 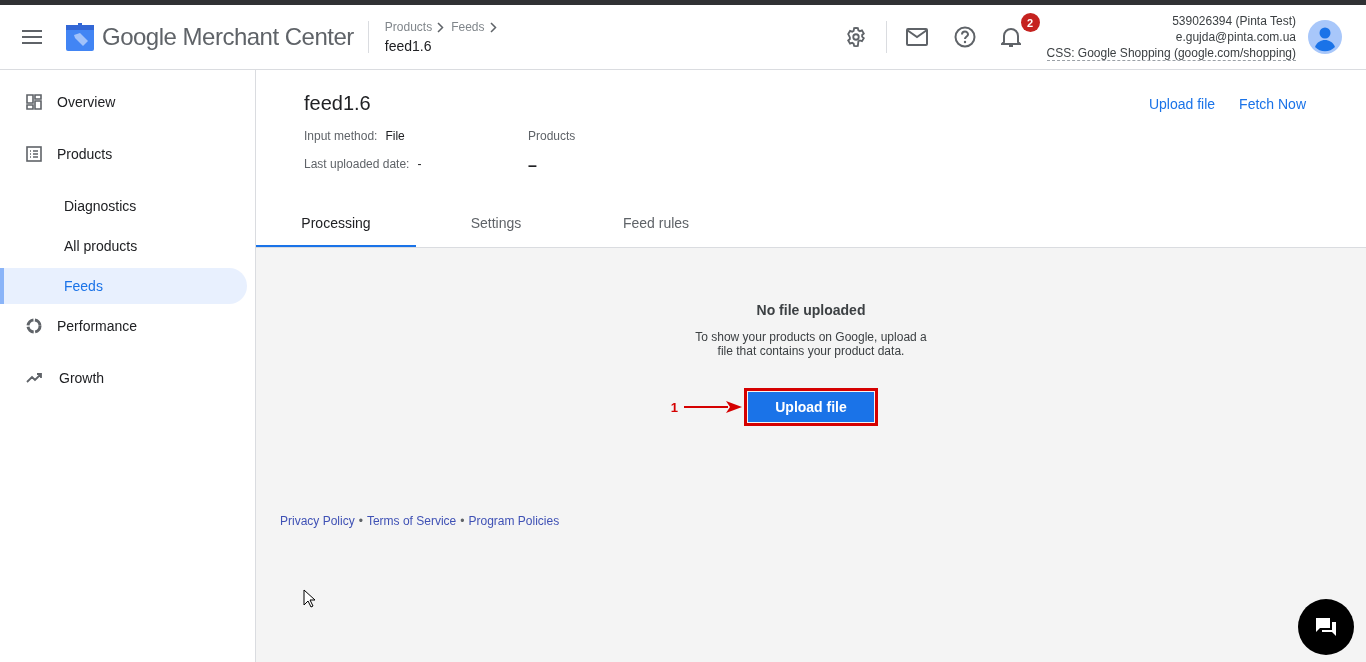 What do you see at coordinates (713, 407) in the screenshot?
I see `annotation-arrow` at bounding box center [713, 407].